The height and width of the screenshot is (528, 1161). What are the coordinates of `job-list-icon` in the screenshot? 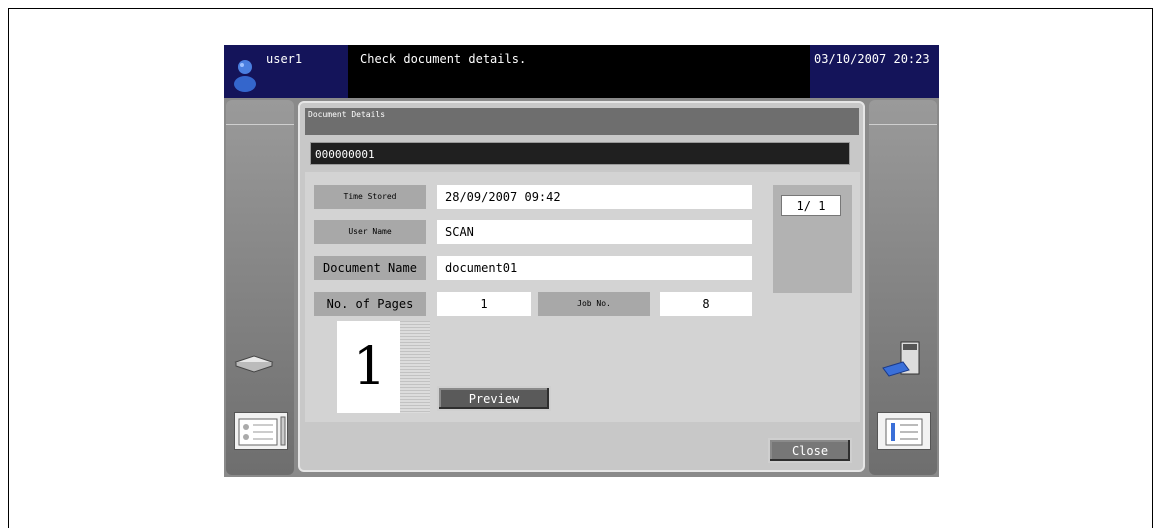 It's located at (262, 431).